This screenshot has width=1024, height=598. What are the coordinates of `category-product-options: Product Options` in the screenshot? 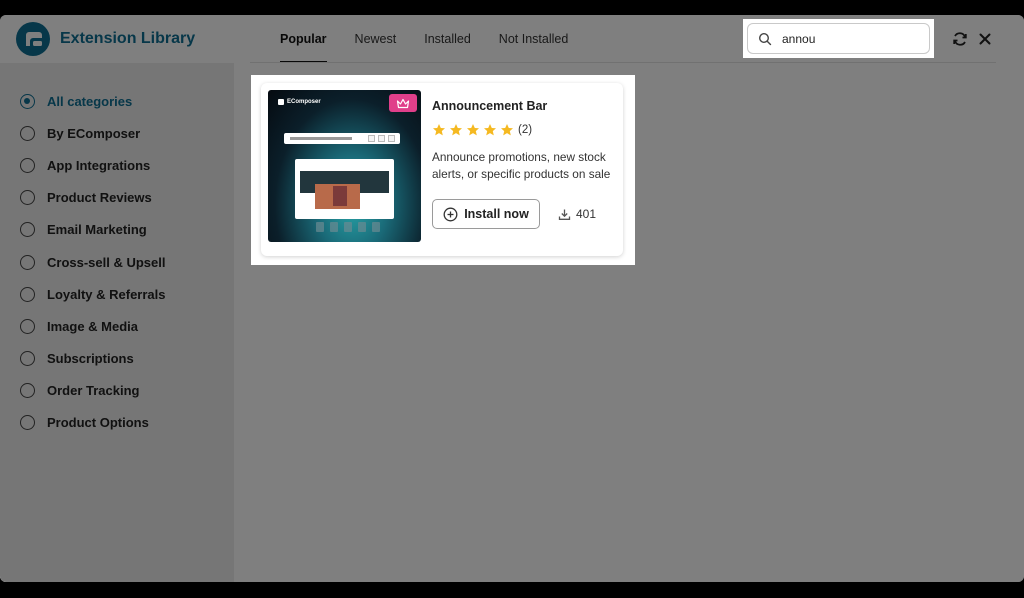 It's located at (117, 423).